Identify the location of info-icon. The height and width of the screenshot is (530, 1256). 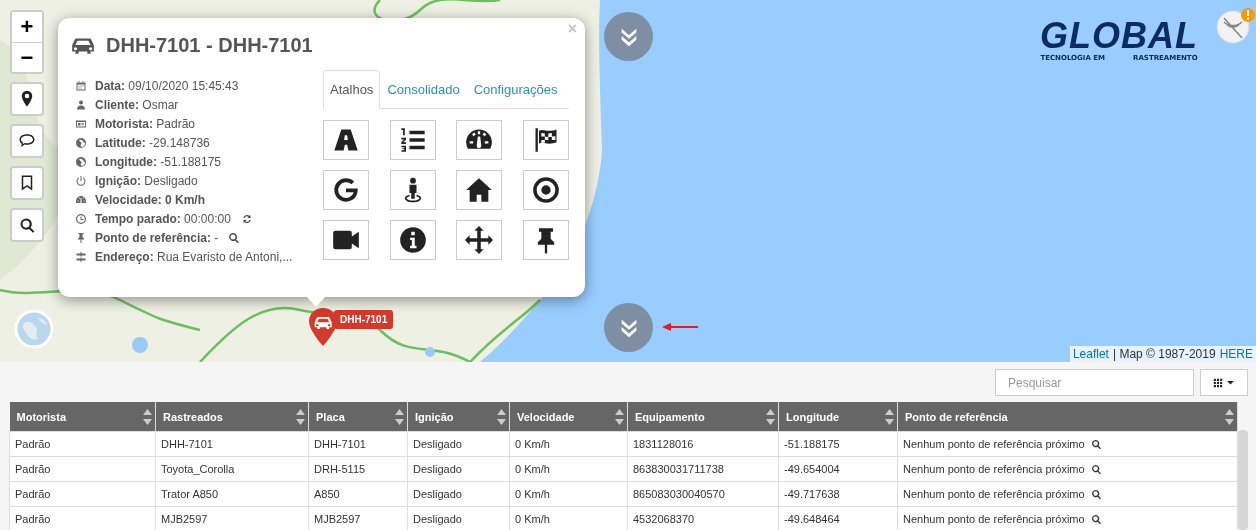
(412, 240).